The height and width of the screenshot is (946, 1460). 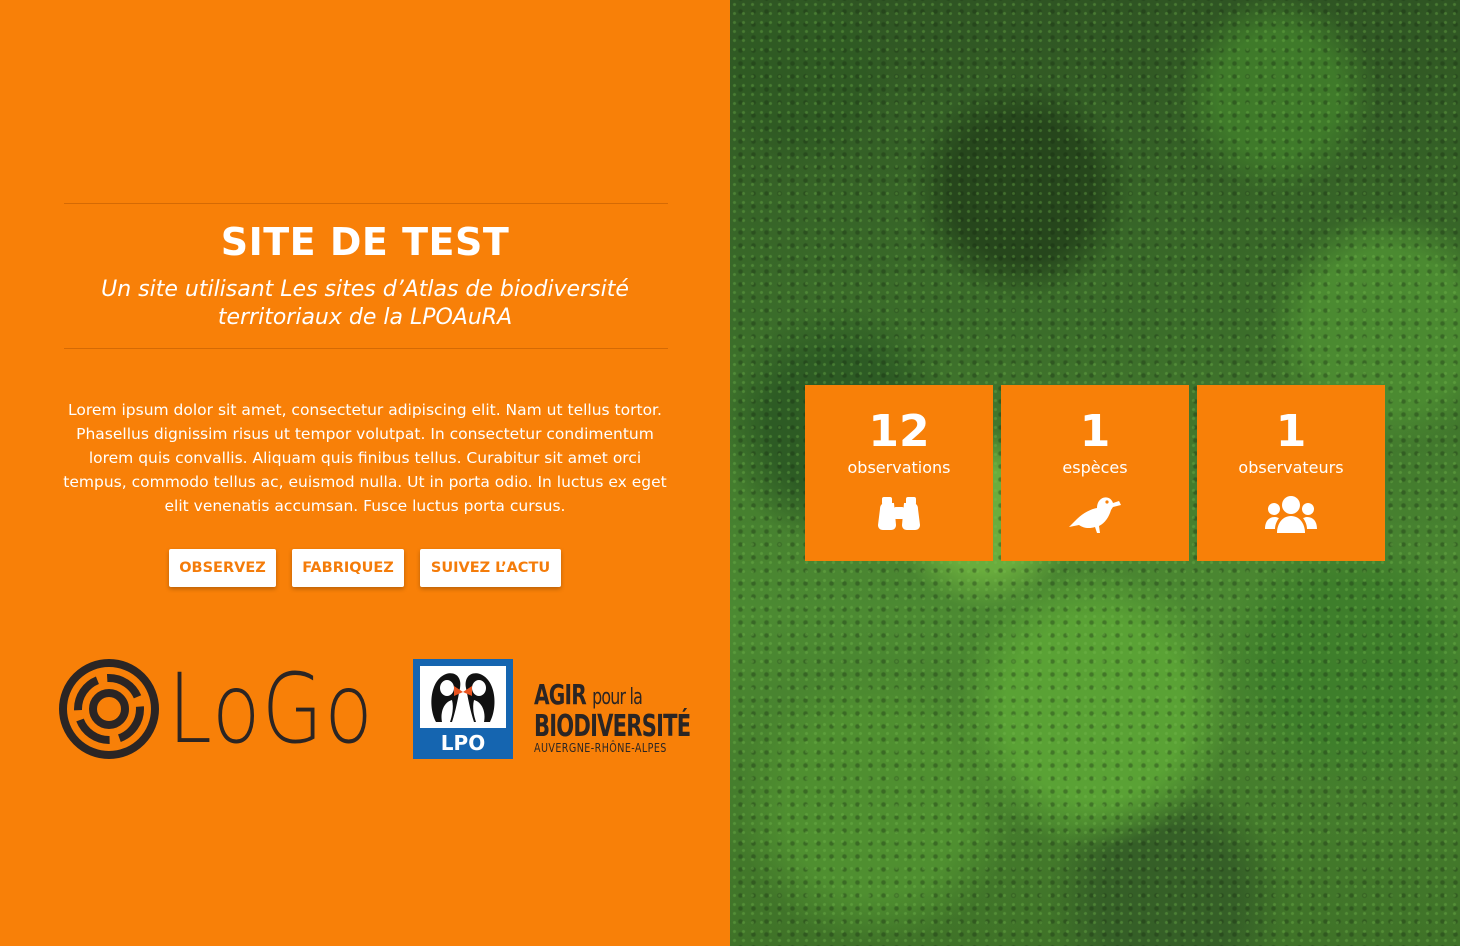 I want to click on stat-label: espèces, so click(x=1095, y=467).